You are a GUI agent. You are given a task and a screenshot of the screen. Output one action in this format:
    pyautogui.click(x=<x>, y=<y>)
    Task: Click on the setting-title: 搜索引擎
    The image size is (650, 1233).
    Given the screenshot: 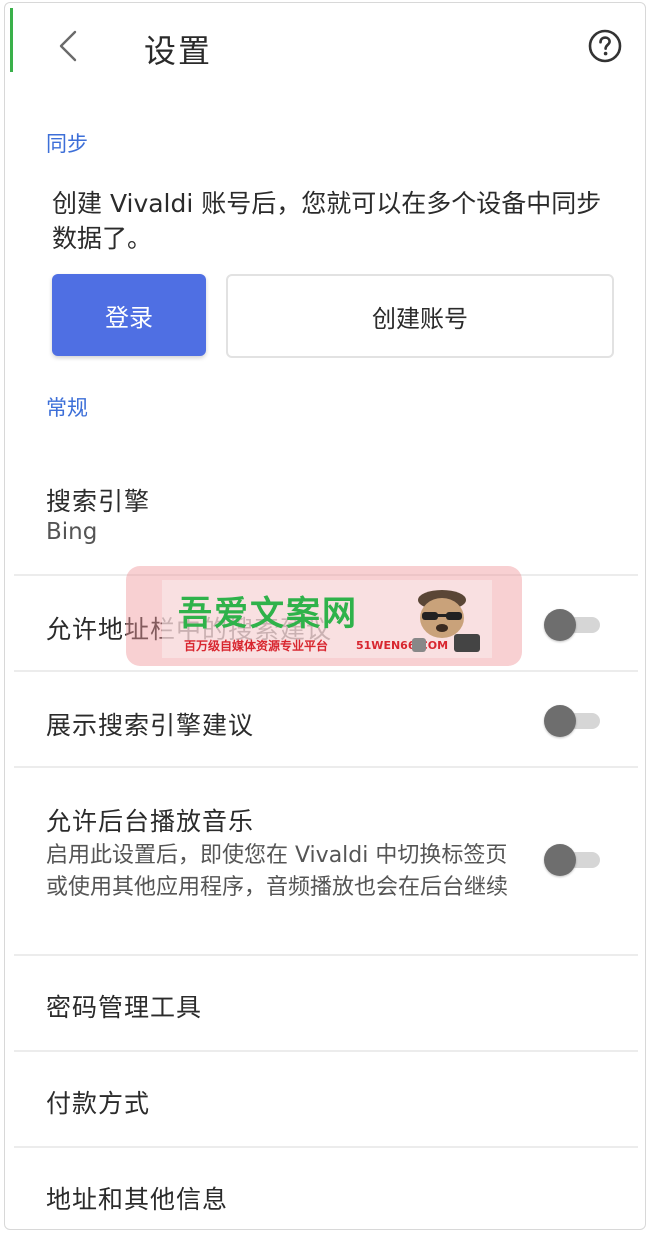 What is the action you would take?
    pyautogui.click(x=98, y=501)
    